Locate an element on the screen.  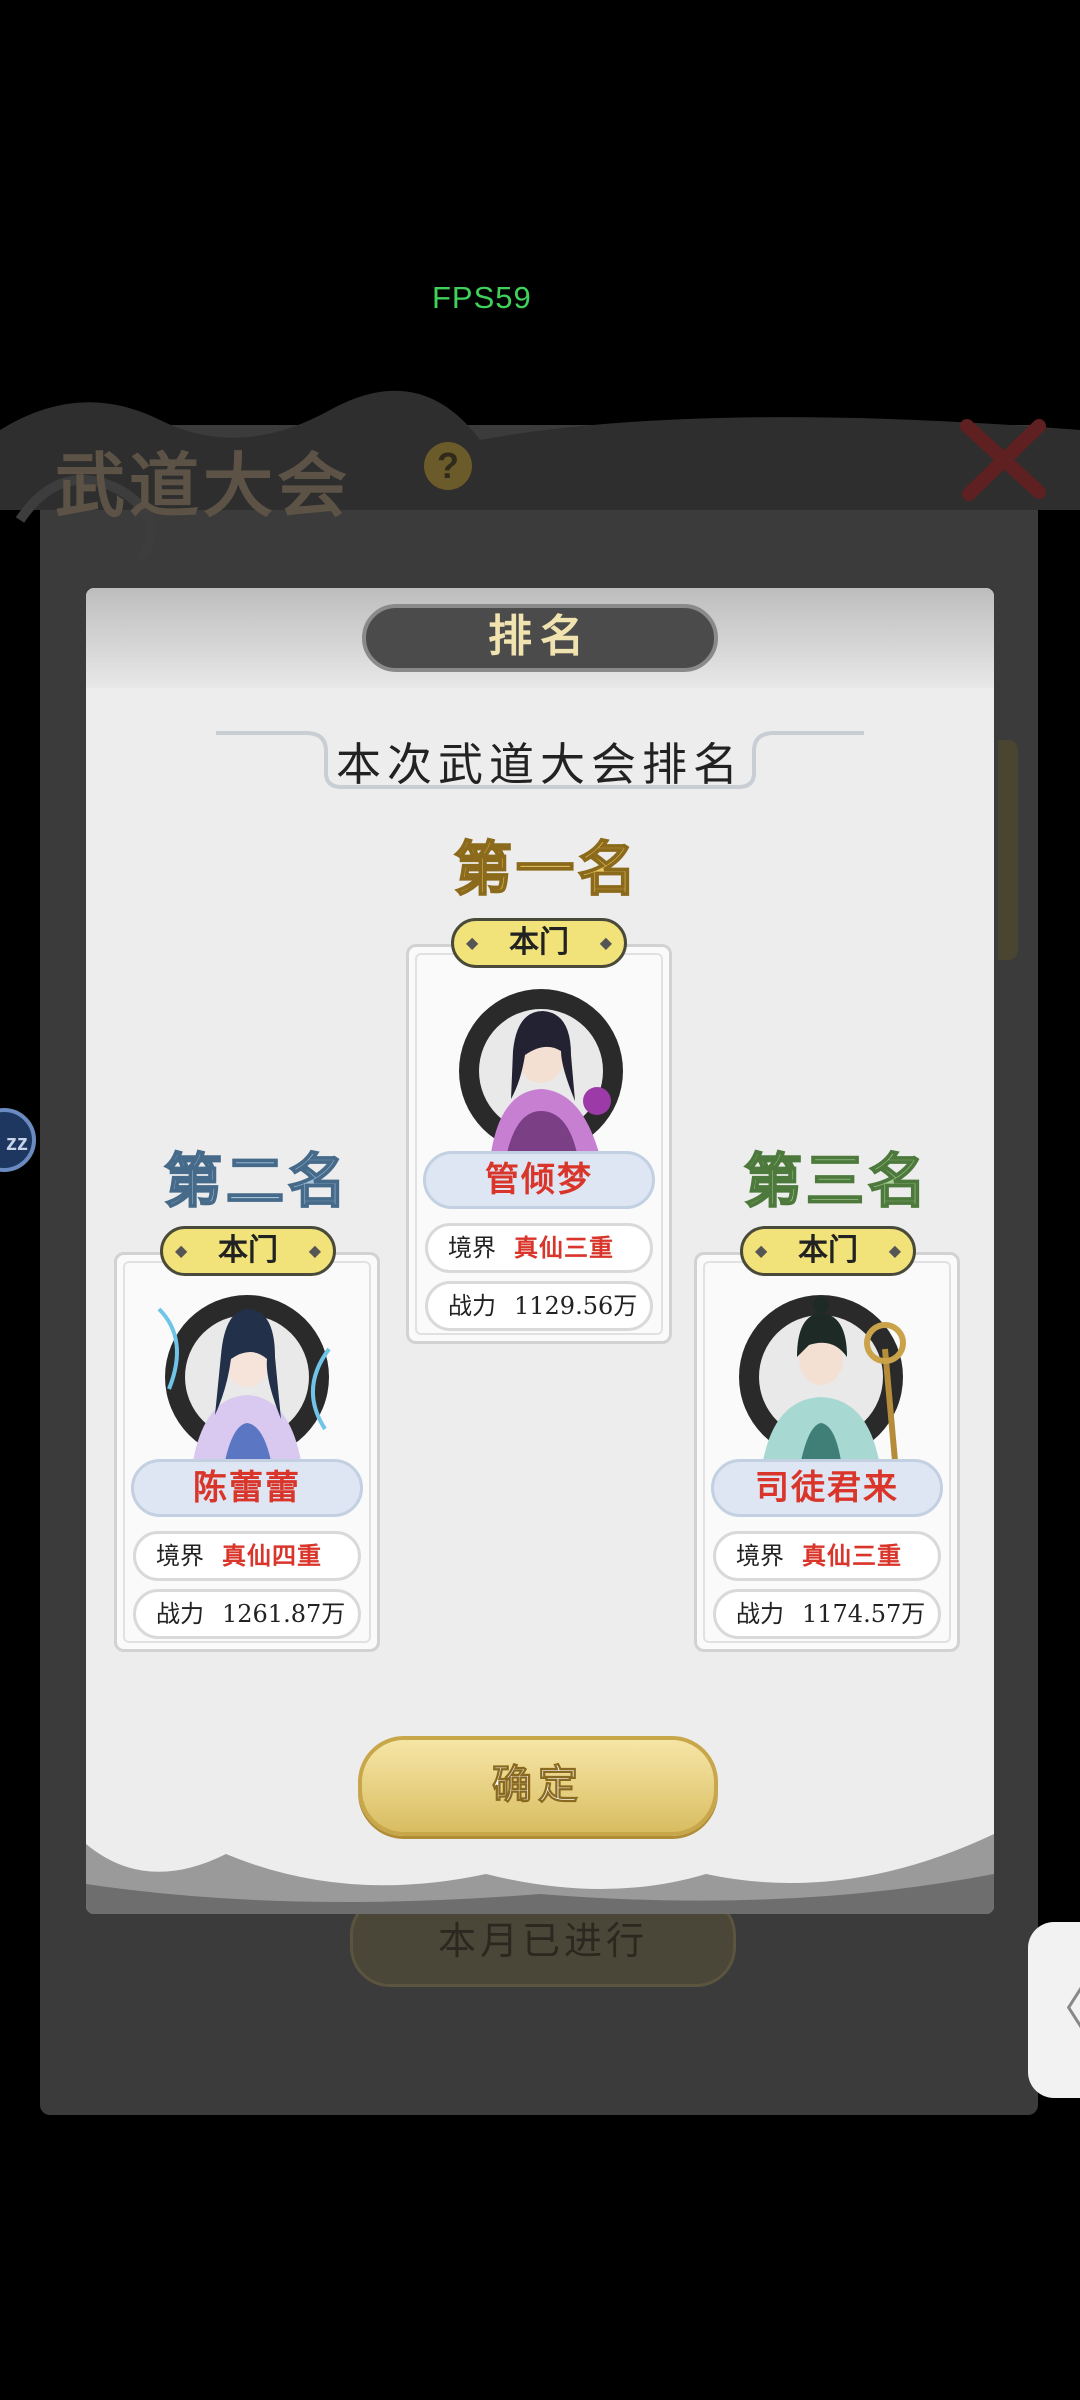
rank-1-power-row: 战力 1129.56万 is located at coordinates (539, 1306).